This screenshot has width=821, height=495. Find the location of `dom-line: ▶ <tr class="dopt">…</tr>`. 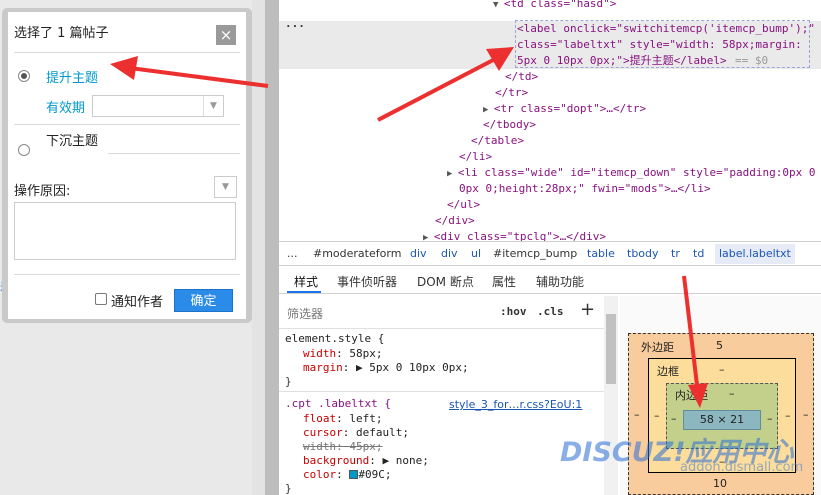

dom-line: ▶ <tr class="dopt">…</tr> is located at coordinates (564, 109).